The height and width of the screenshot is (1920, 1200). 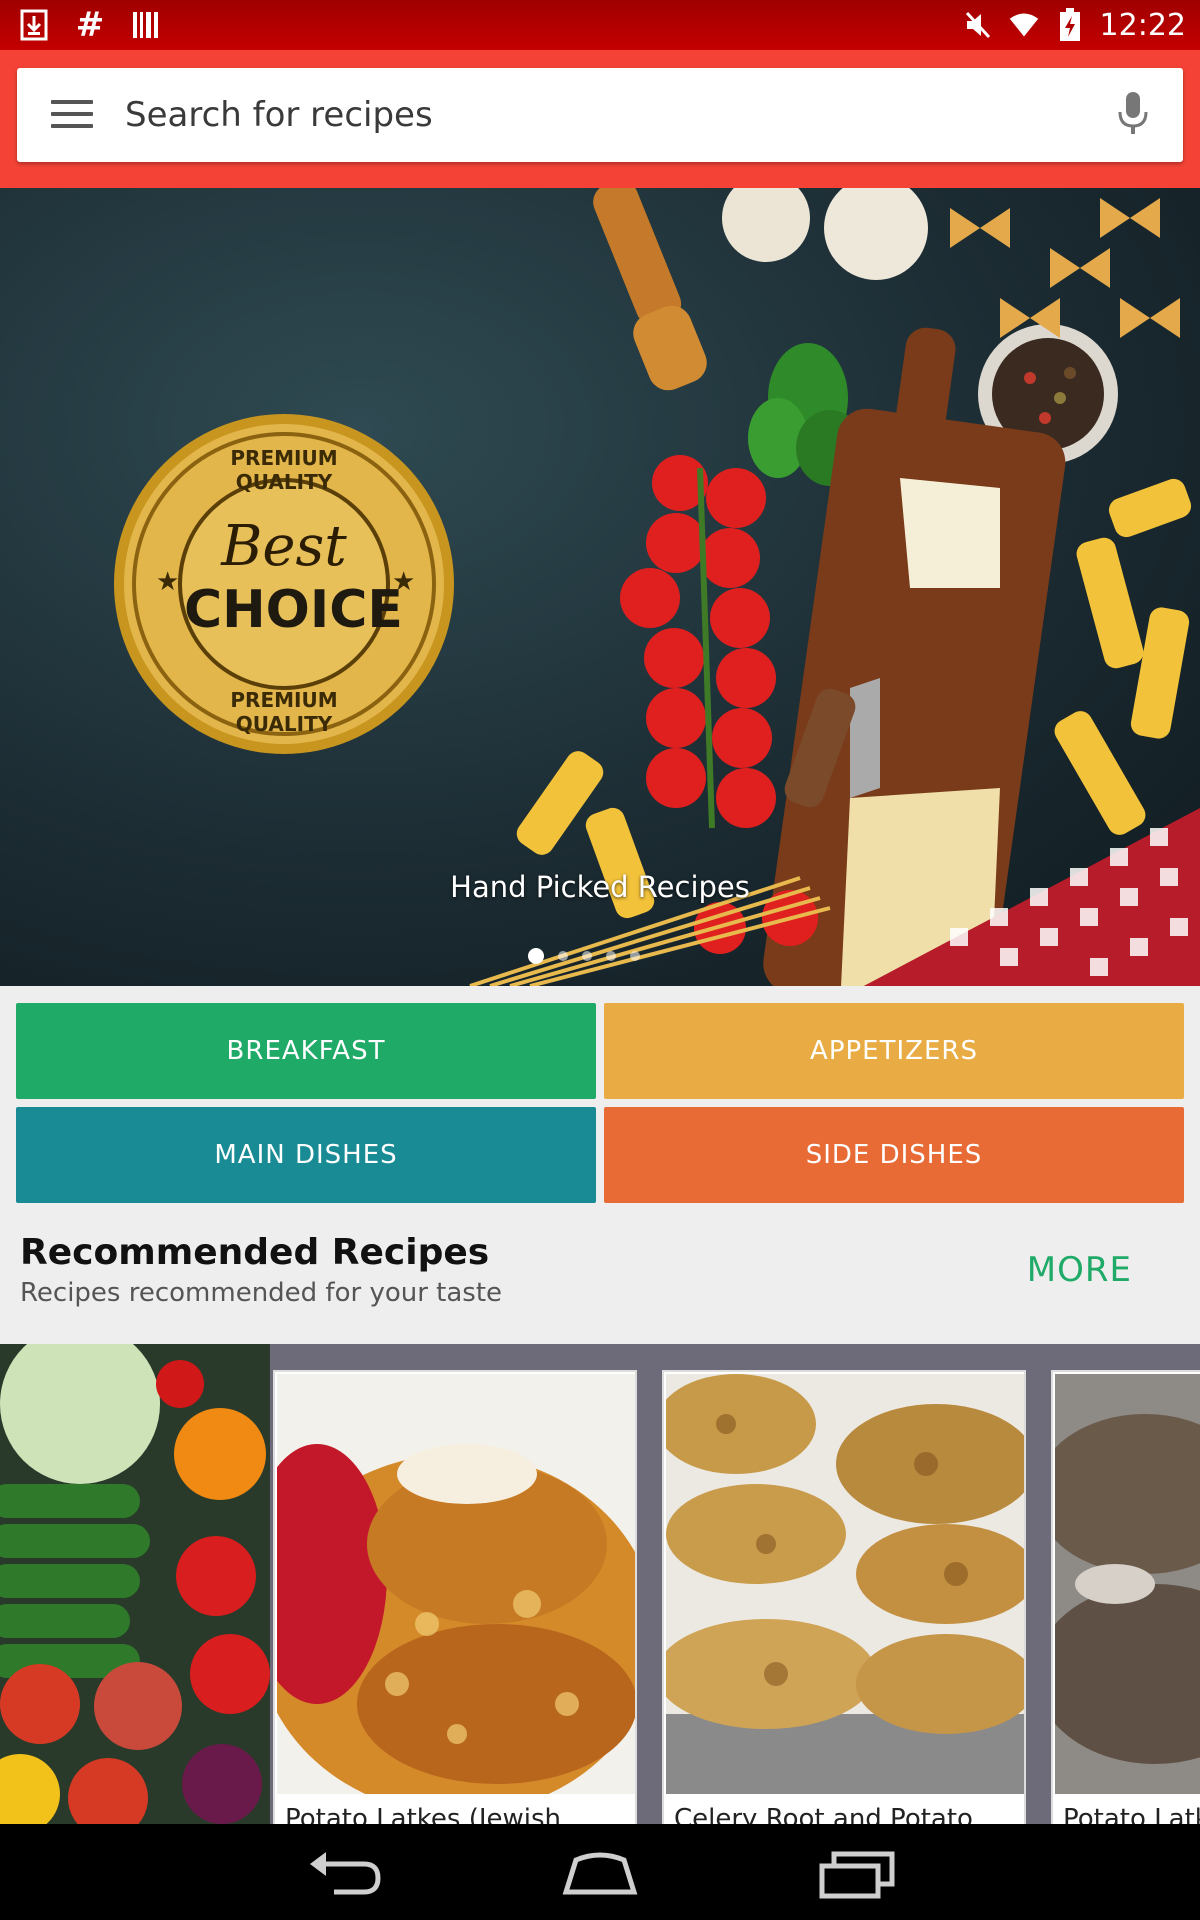 What do you see at coordinates (423, 1814) in the screenshot?
I see `recipe-title: Potato Latkes (Jewish` at bounding box center [423, 1814].